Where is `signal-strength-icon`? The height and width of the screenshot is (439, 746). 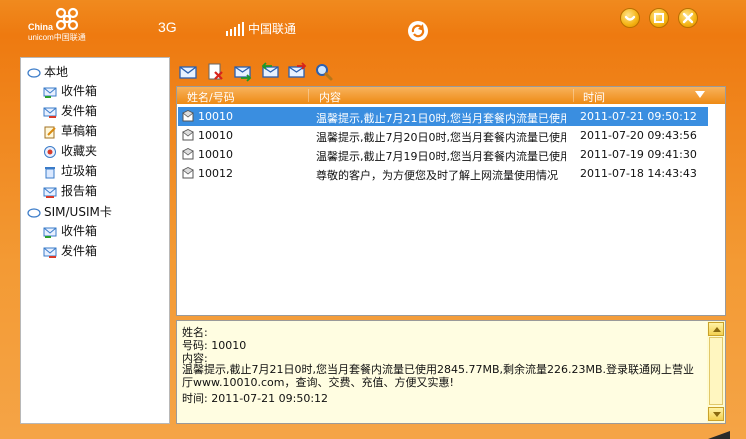 signal-strength-icon is located at coordinates (235, 29).